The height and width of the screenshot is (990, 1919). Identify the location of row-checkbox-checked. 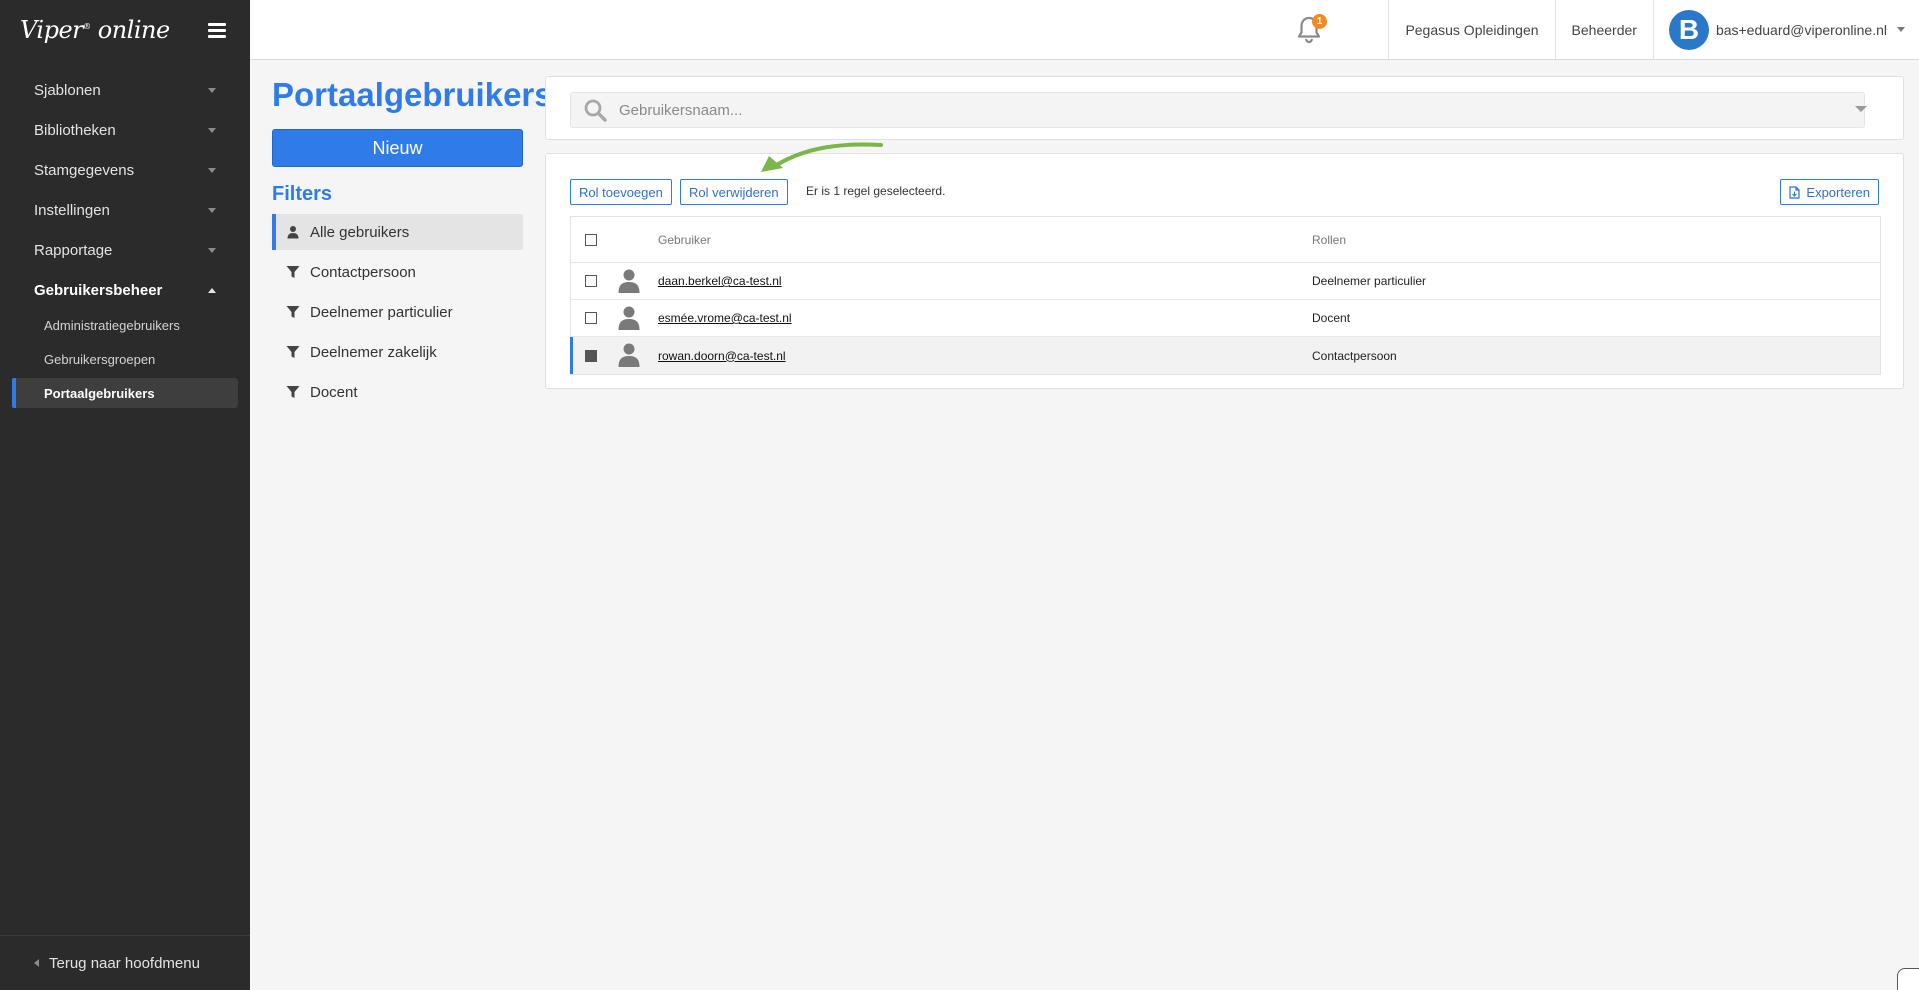
(591, 355).